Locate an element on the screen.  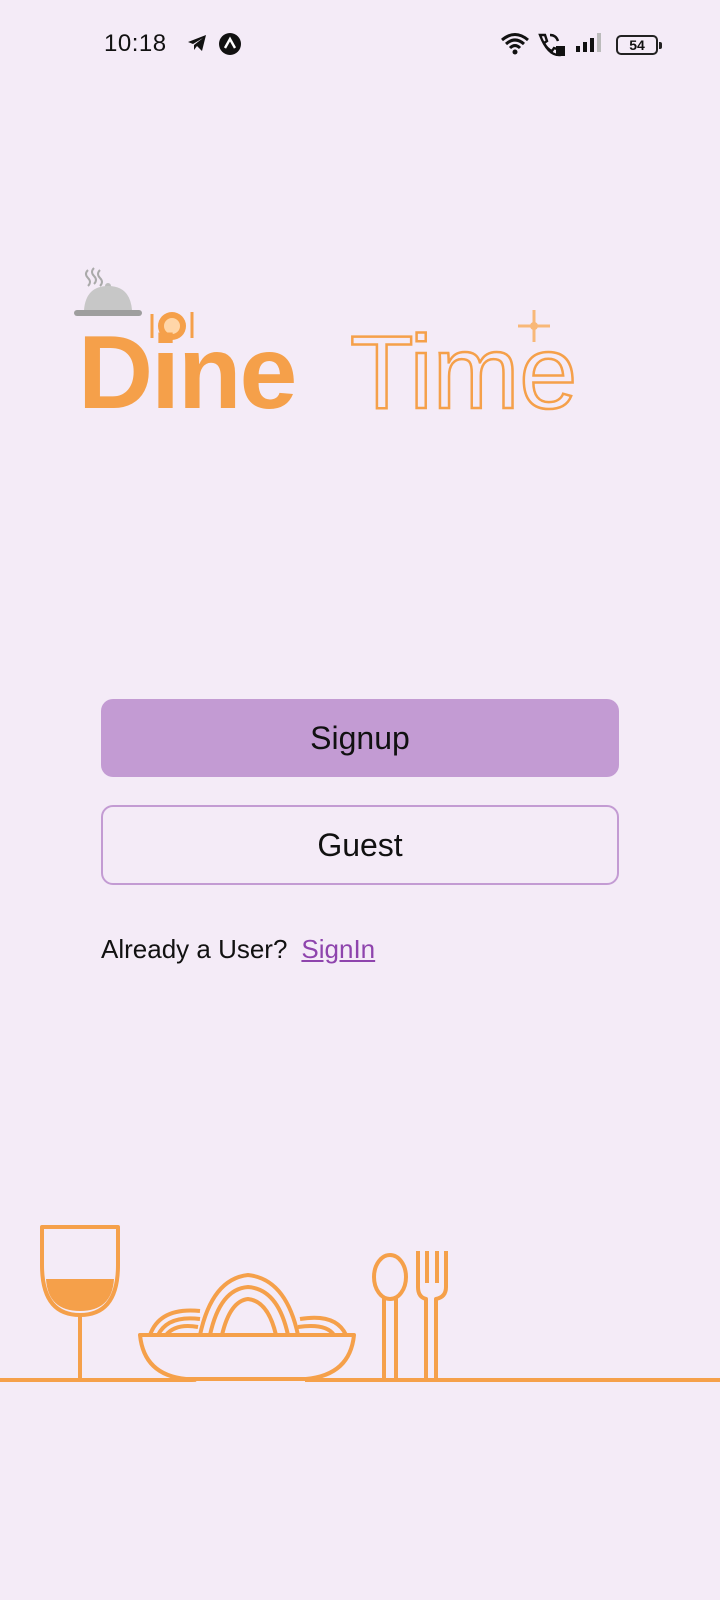
logo-word-dine: Dine is located at coordinates (186, 373).